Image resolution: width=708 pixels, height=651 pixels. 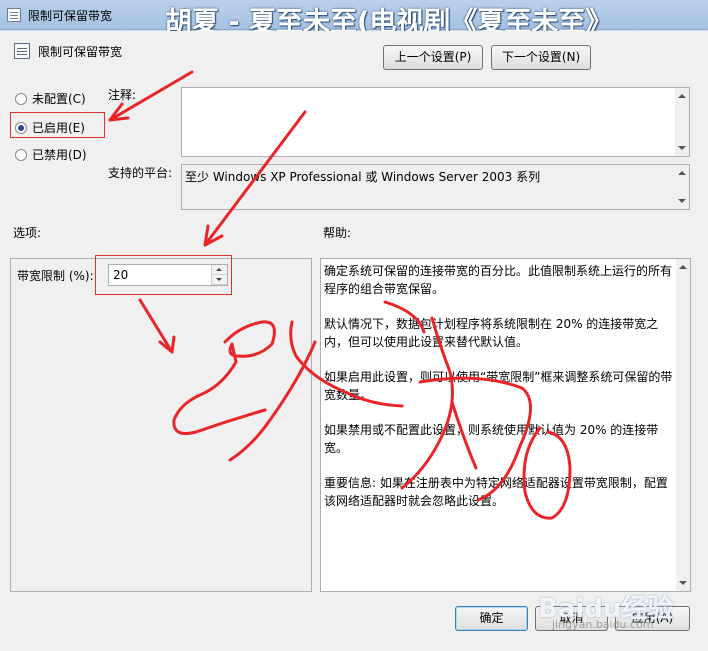 I want to click on setting-name: 限制可保留带宽, so click(x=80, y=52).